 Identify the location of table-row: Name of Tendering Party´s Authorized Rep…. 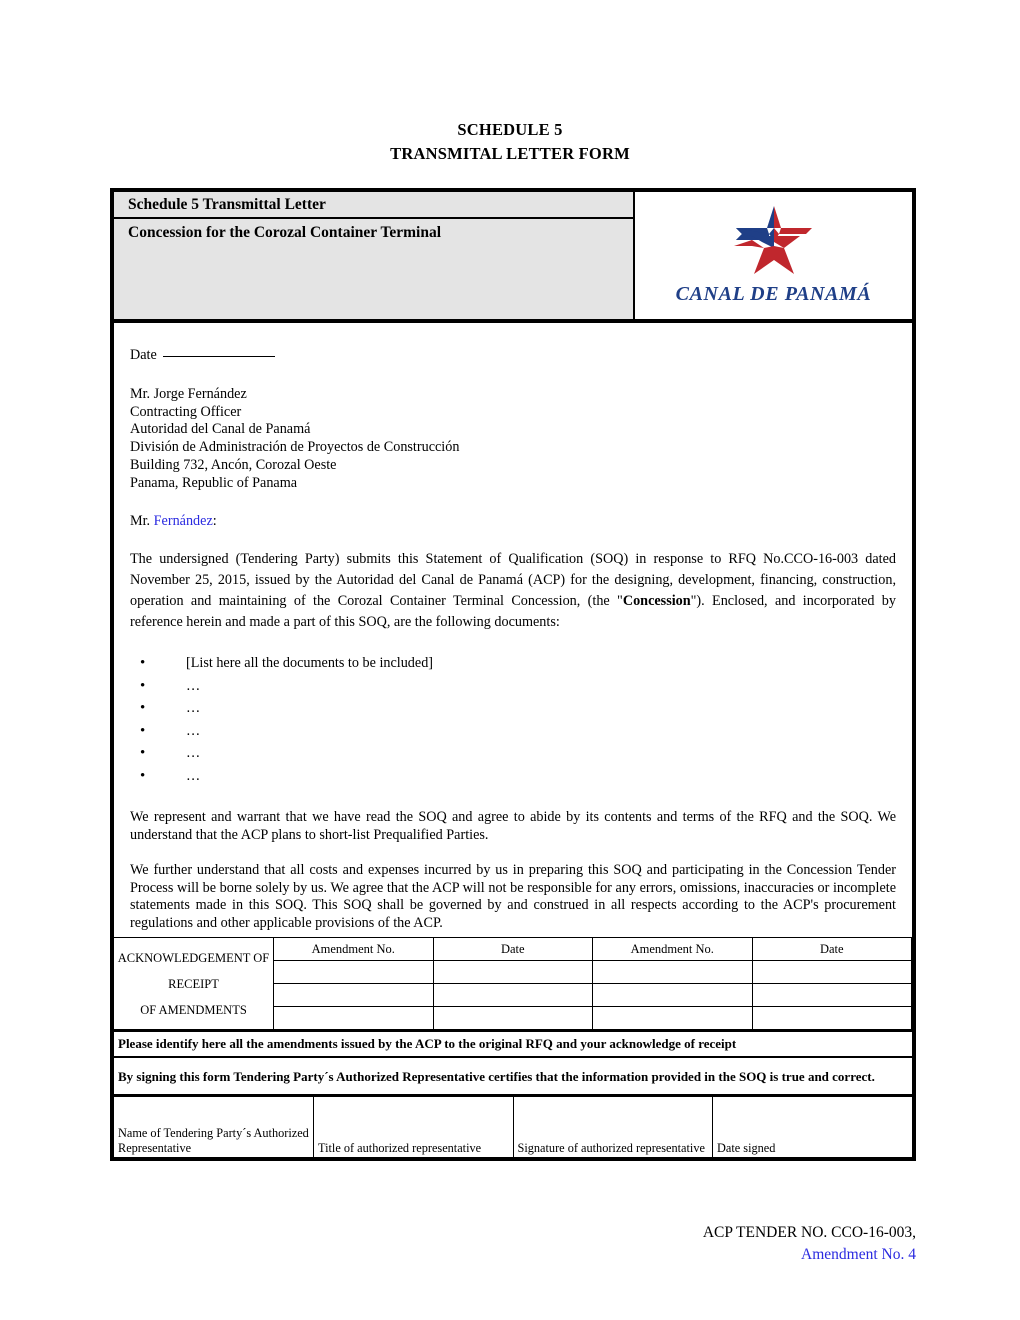
(513, 1127).